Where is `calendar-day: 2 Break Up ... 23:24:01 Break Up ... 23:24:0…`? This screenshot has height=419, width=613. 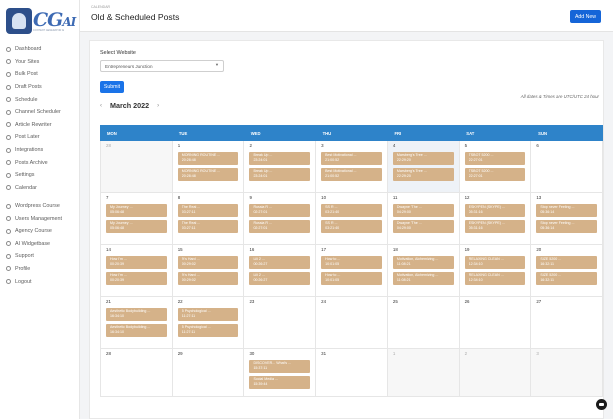 calendar-day: 2 Break Up ... 23:24:01 Break Up ... 23:24:0… is located at coordinates (280, 167).